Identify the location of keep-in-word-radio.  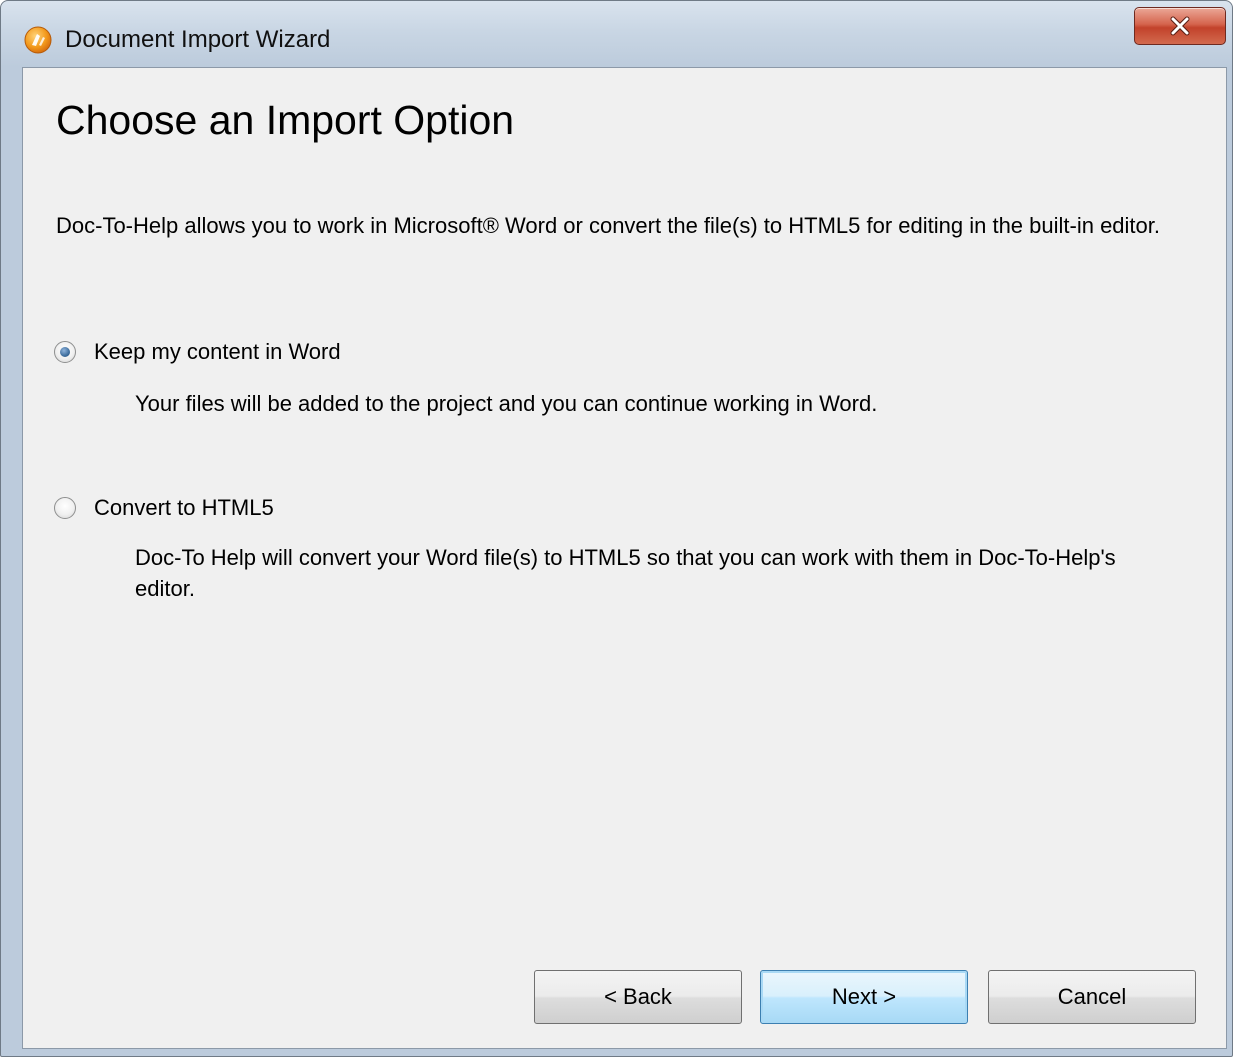
(65, 352).